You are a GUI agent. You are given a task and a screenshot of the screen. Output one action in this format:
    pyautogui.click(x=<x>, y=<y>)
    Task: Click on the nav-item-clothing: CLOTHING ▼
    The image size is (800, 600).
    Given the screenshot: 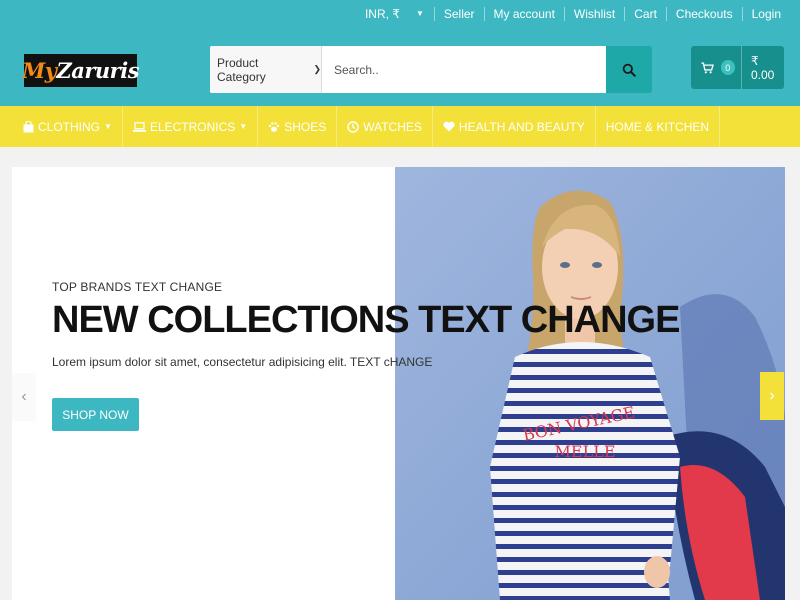 What is the action you would take?
    pyautogui.click(x=68, y=126)
    